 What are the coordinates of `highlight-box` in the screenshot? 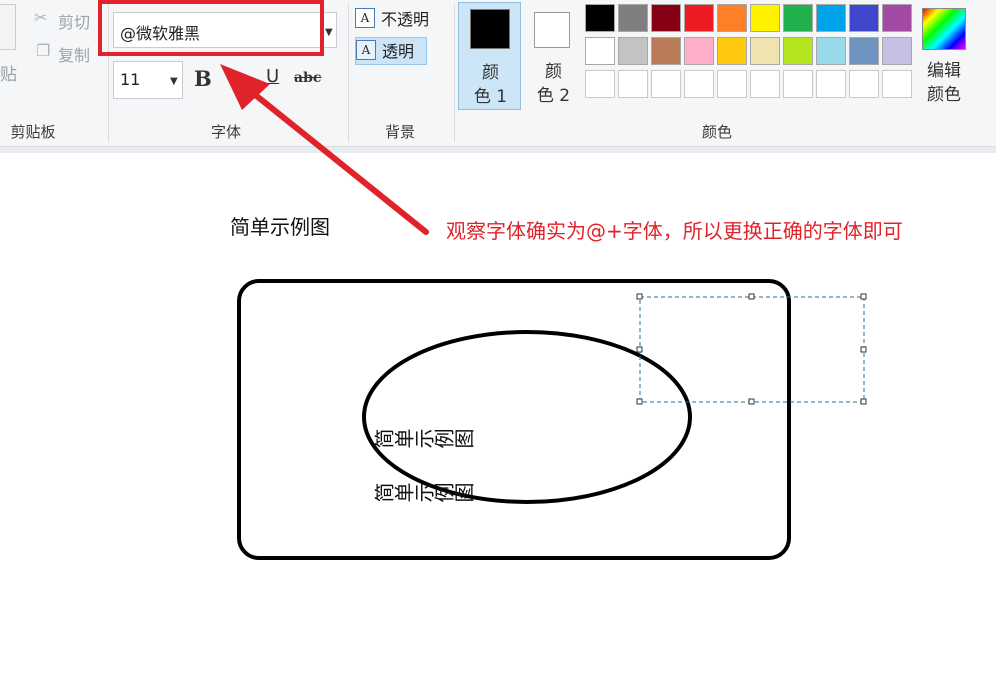 It's located at (211, 28).